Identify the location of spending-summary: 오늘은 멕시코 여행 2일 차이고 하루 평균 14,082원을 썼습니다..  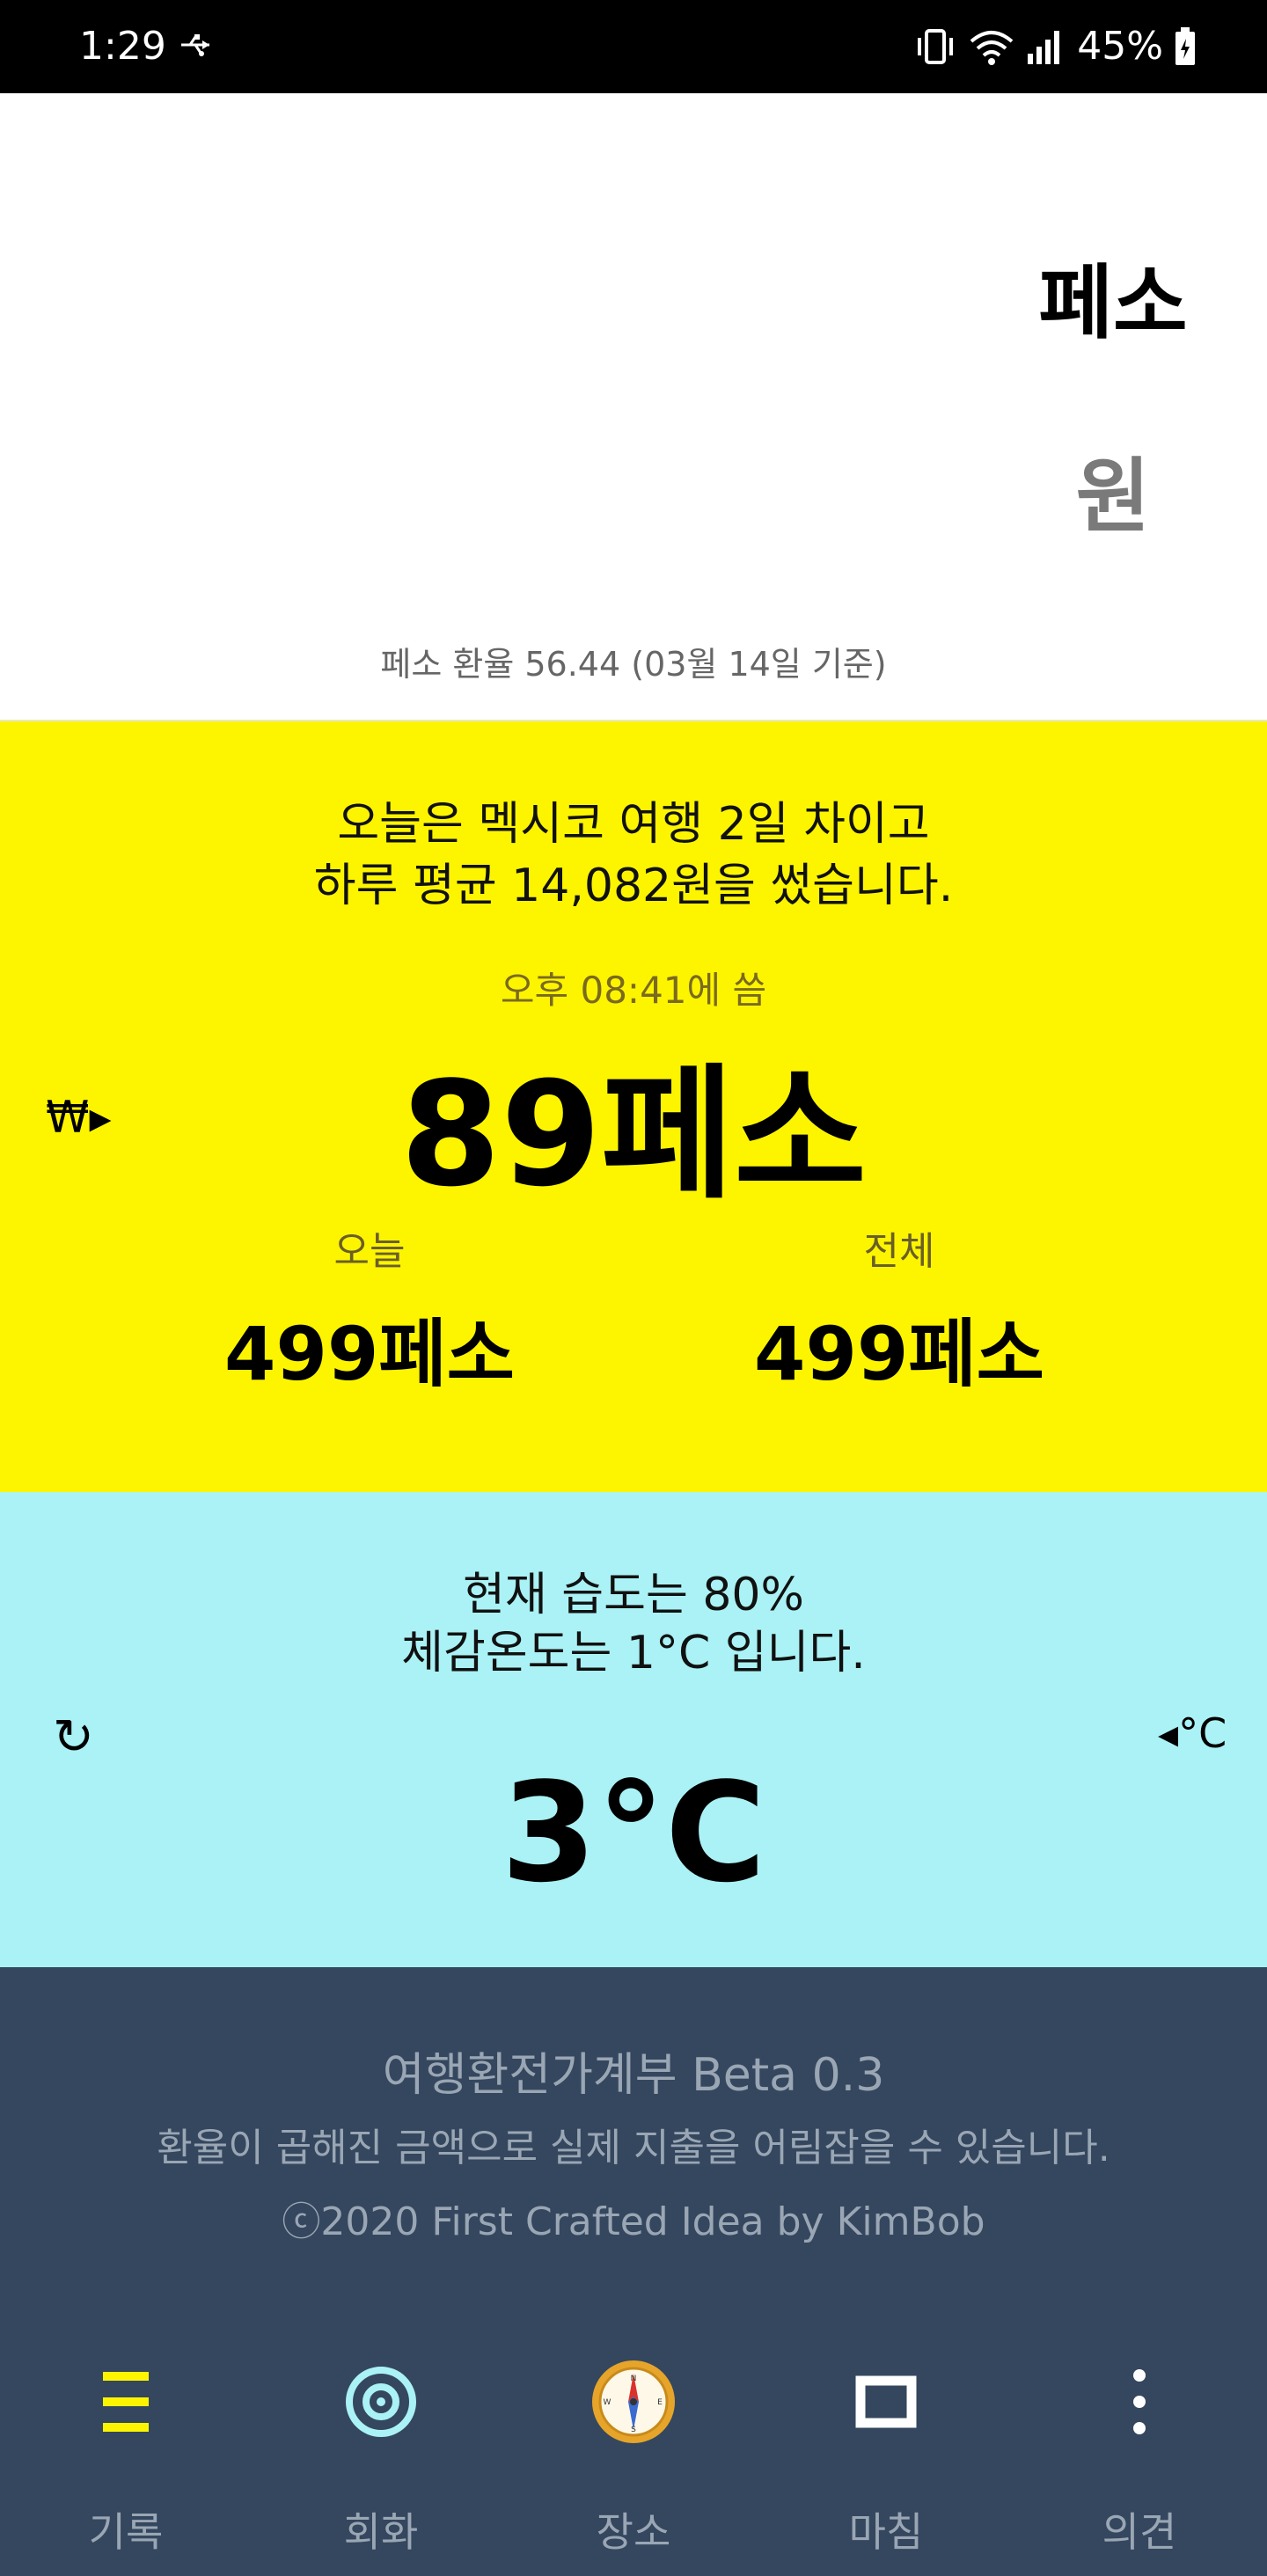
(633, 855).